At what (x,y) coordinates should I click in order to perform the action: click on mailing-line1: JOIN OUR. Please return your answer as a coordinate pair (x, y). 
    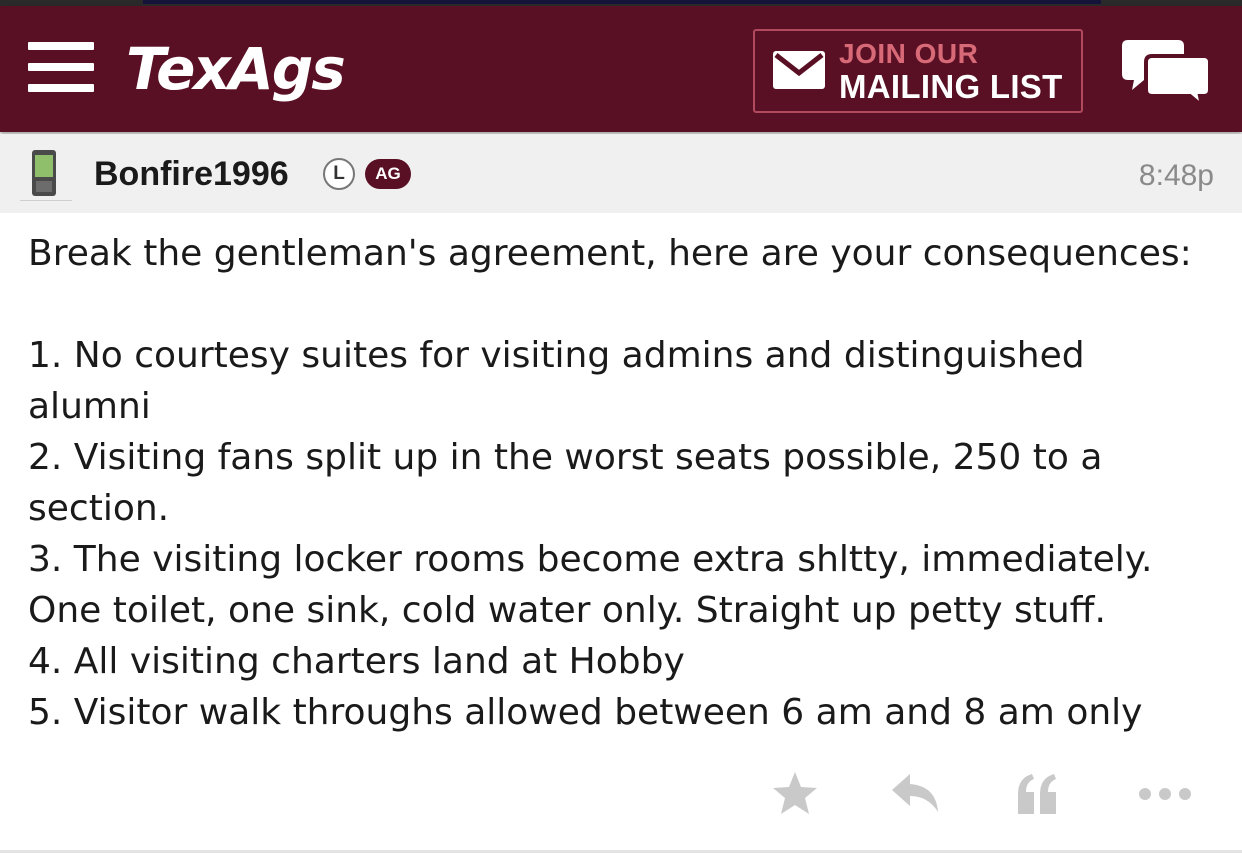
    Looking at the image, I should click on (909, 53).